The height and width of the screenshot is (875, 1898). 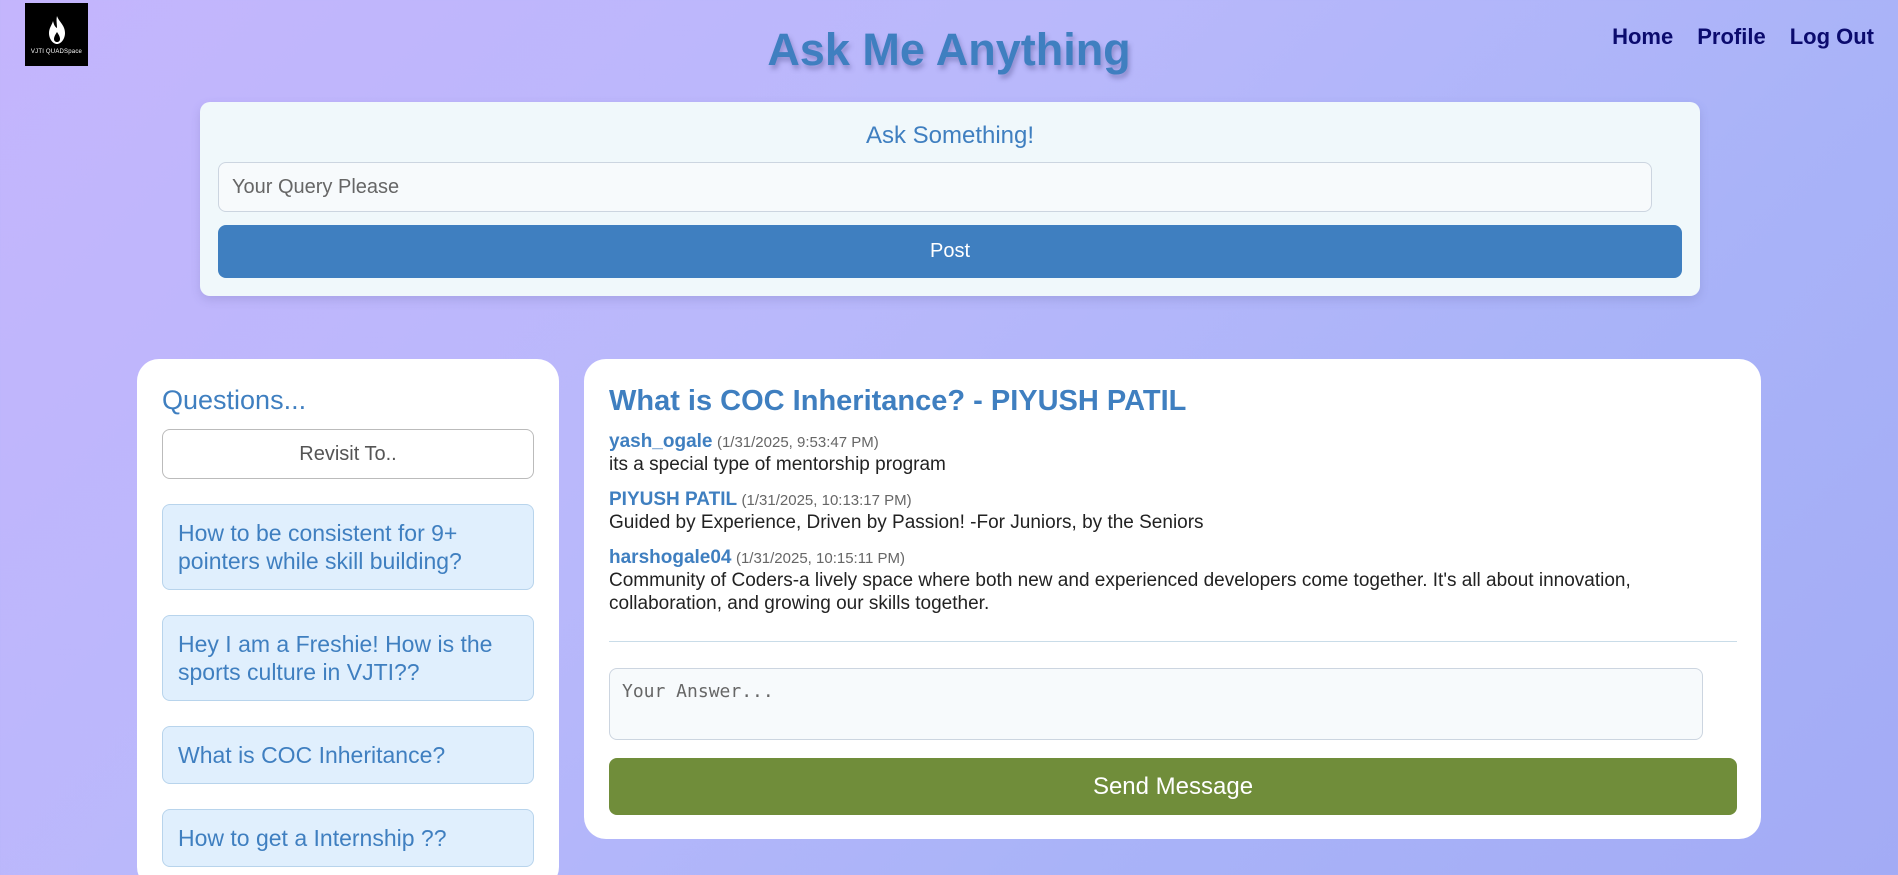 I want to click on question-item: How to get a Internship ??, so click(x=348, y=838).